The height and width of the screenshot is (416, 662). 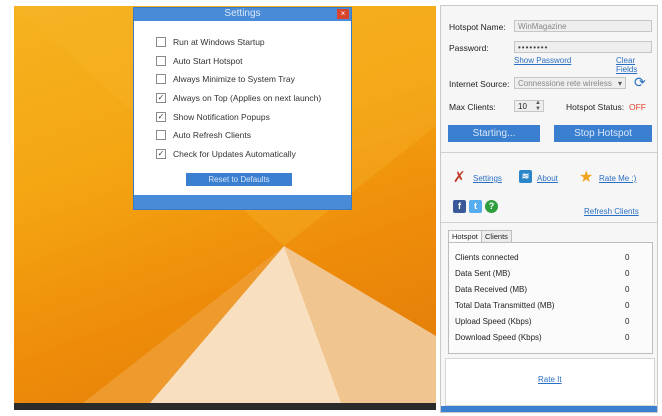 What do you see at coordinates (550, 379) in the screenshot?
I see `rate-it-link: Rate It` at bounding box center [550, 379].